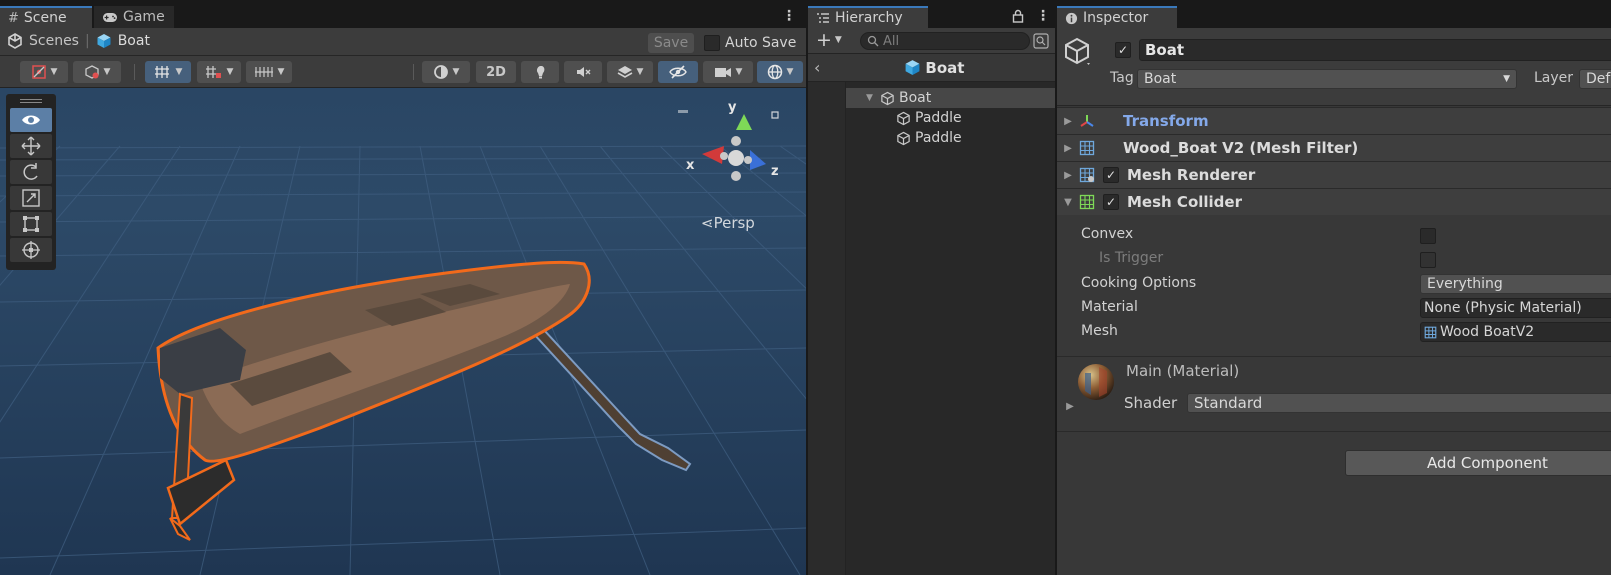 The height and width of the screenshot is (575, 1611). I want to click on gizmos-dropdown: ▼, so click(780, 72).